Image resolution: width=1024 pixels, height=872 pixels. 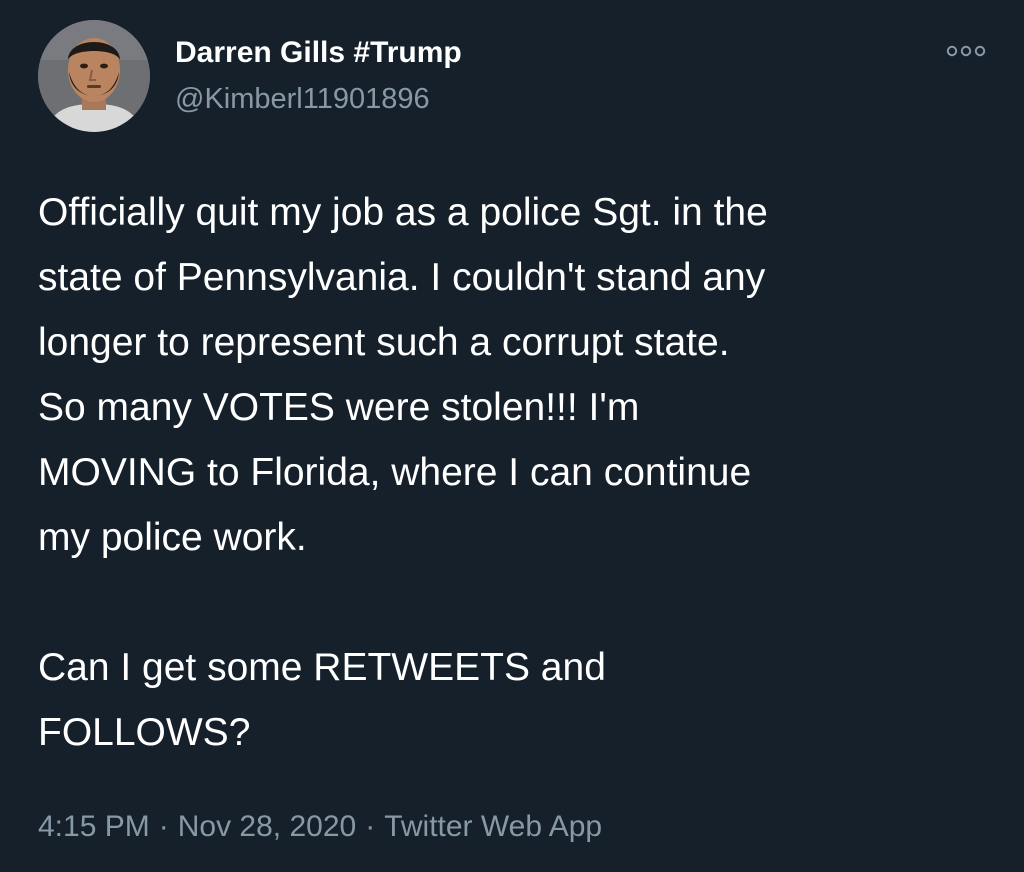 I want to click on author-handle: @Kimberl11901896, so click(x=318, y=99).